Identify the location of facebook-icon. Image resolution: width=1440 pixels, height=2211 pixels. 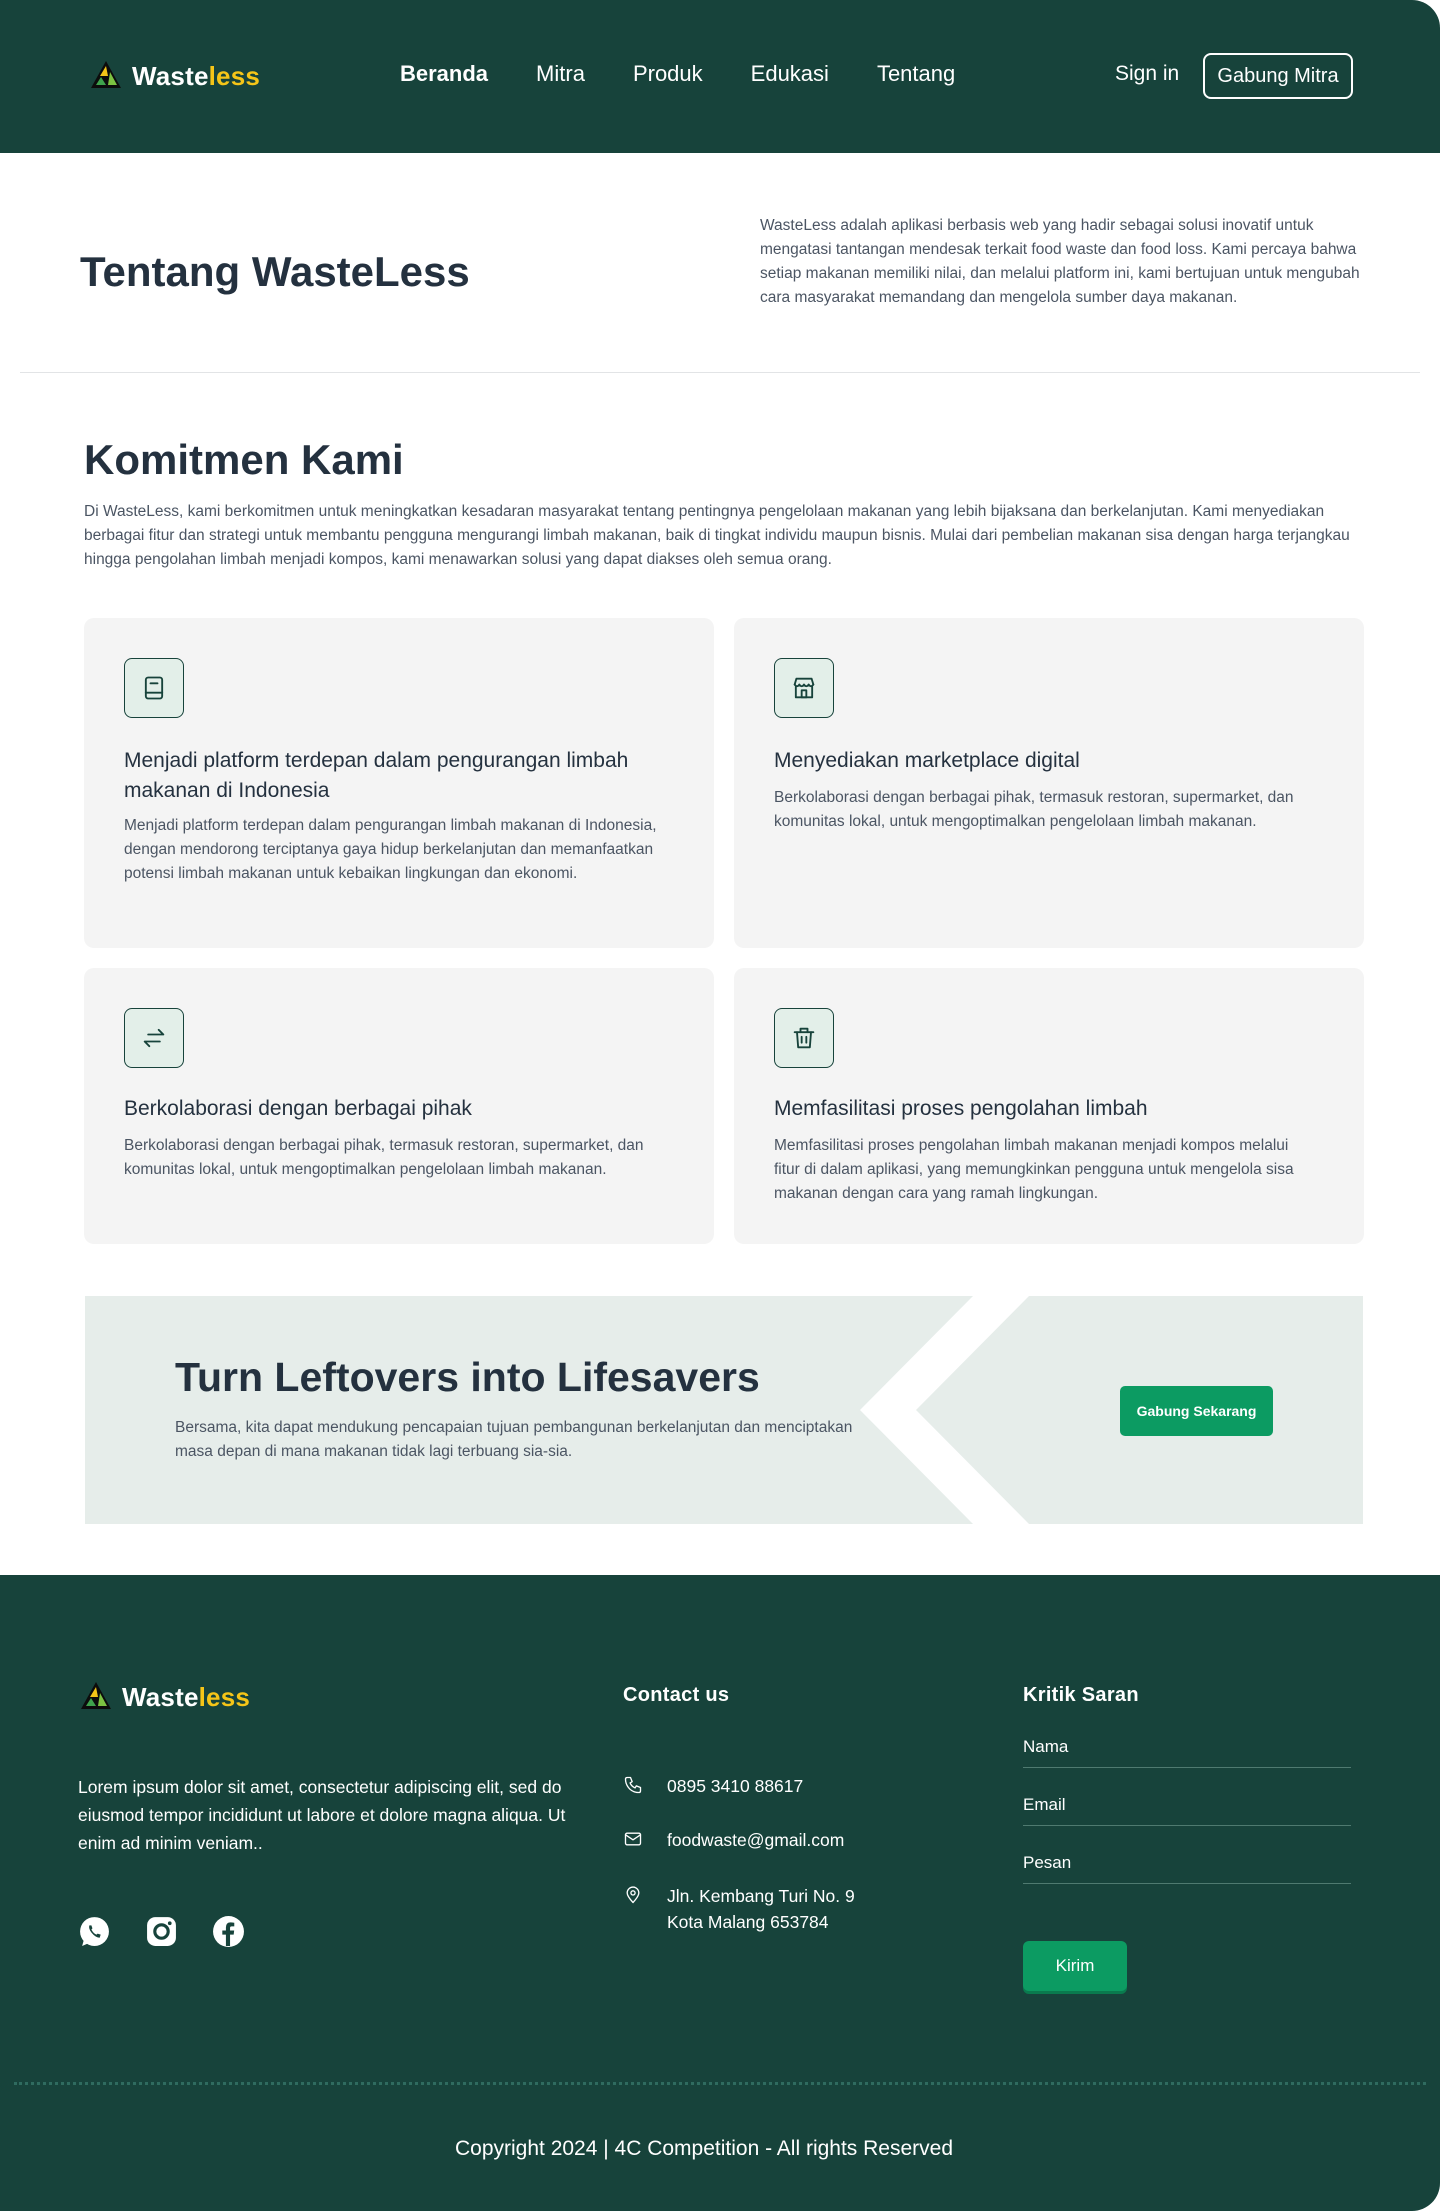
(228, 1931).